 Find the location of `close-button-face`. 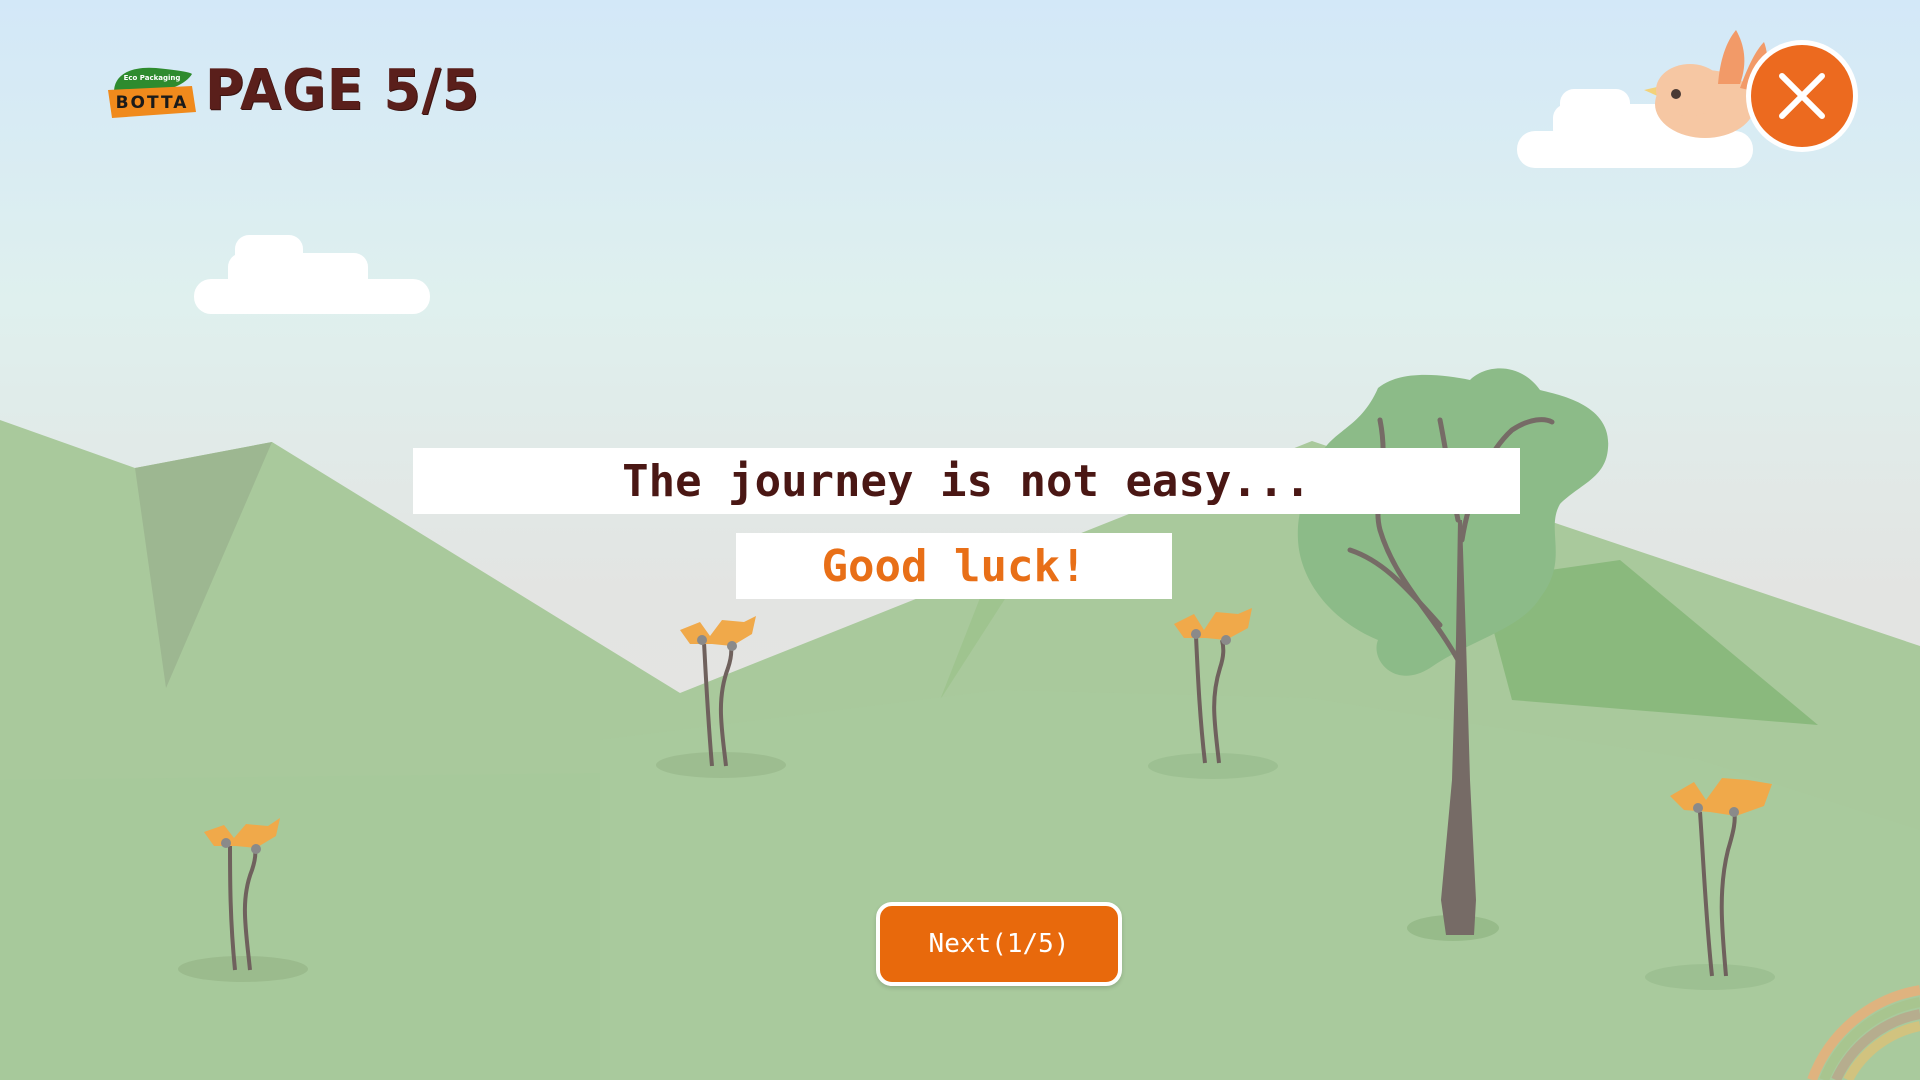

close-button-face is located at coordinates (1802, 96).